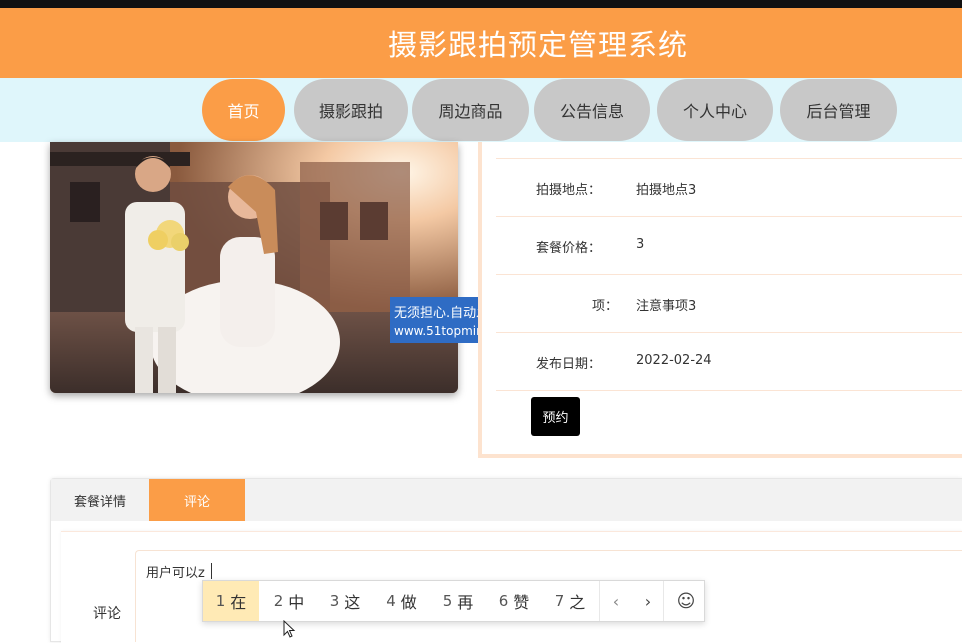  I want to click on info-value: 2022-02-24, so click(674, 360).